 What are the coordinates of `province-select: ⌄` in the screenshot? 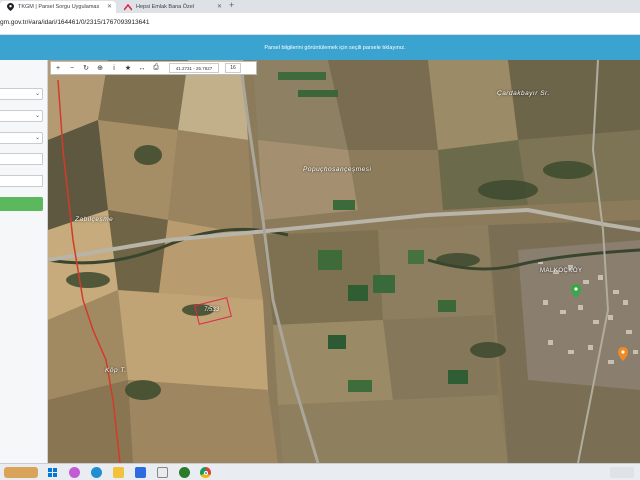 It's located at (21, 94).